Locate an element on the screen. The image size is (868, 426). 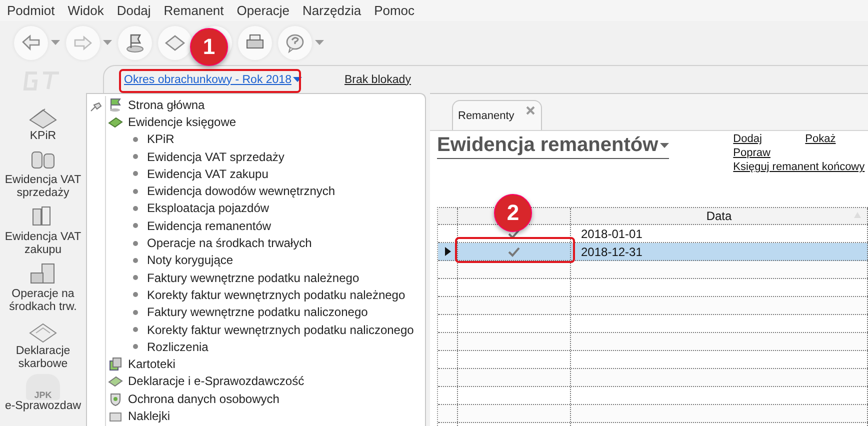
tree-item: Operacje na środkach trwałych is located at coordinates (229, 243).